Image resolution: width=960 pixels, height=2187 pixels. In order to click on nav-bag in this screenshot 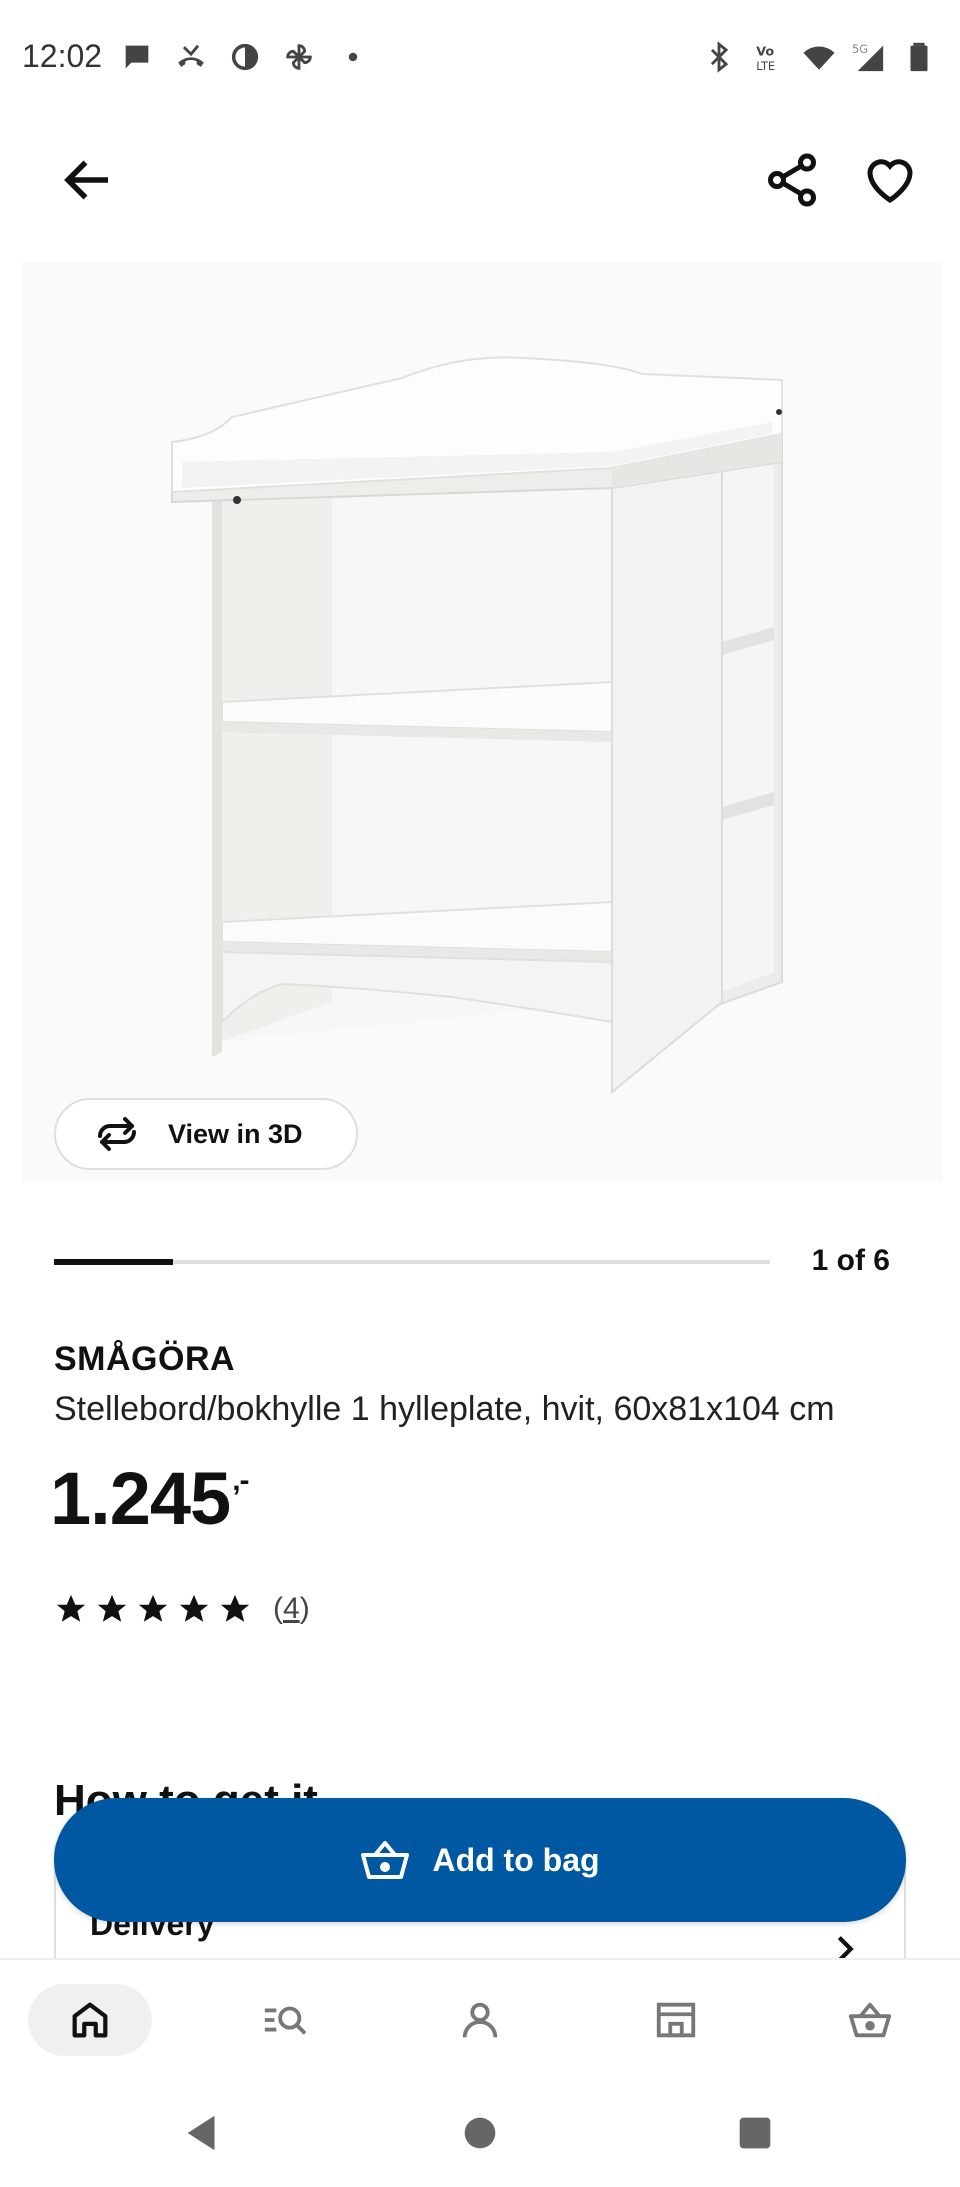, I will do `click(870, 2020)`.